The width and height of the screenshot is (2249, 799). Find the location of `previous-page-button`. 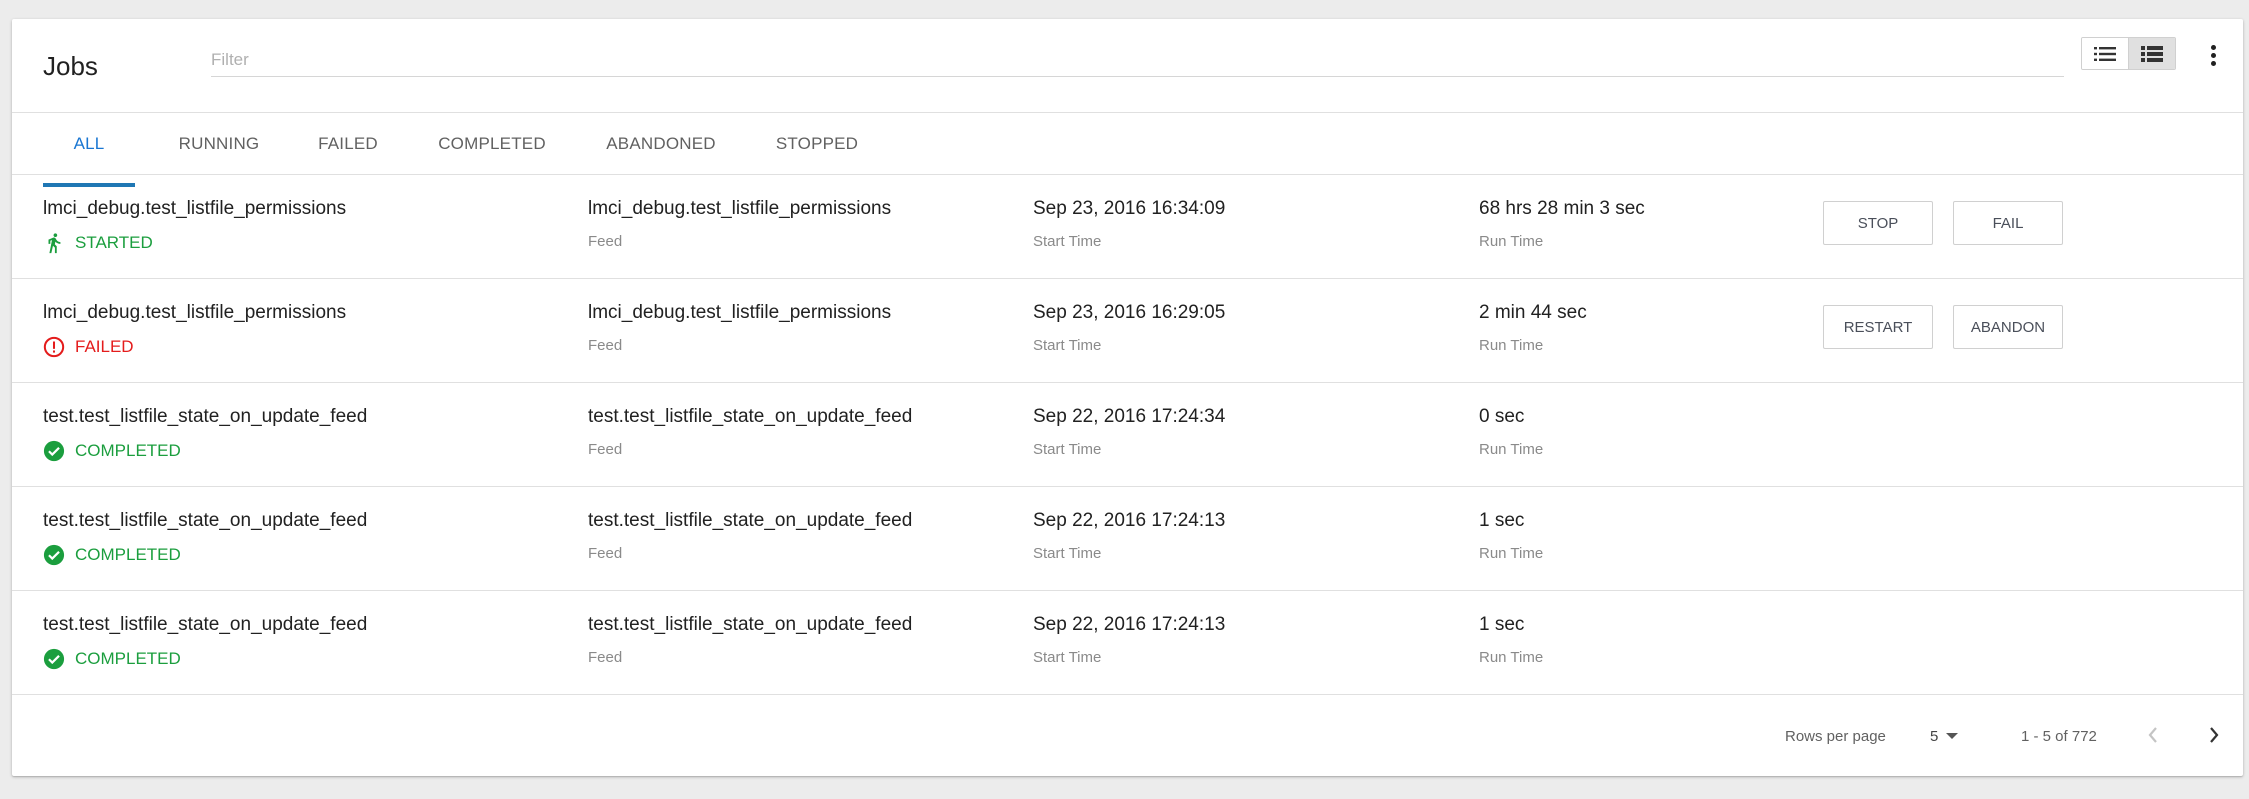

previous-page-button is located at coordinates (2153, 735).